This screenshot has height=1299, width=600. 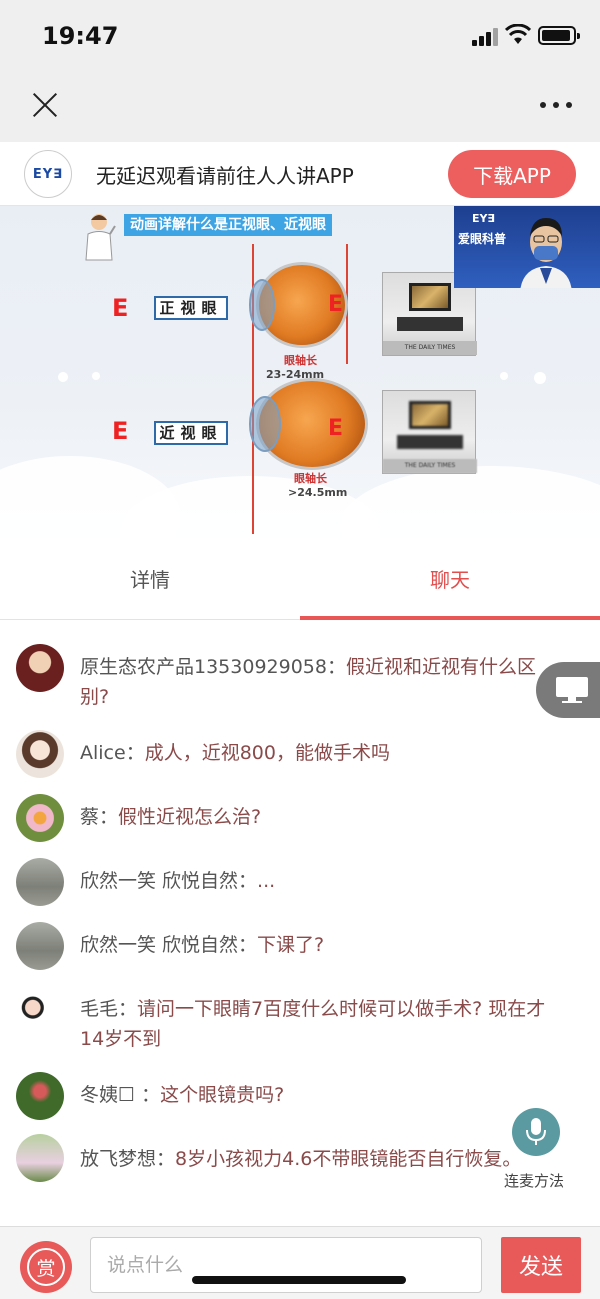 I want to click on chat-text: 8岁小孩视力4.6不带眼镜能否自行恢复。, so click(x=348, y=1159).